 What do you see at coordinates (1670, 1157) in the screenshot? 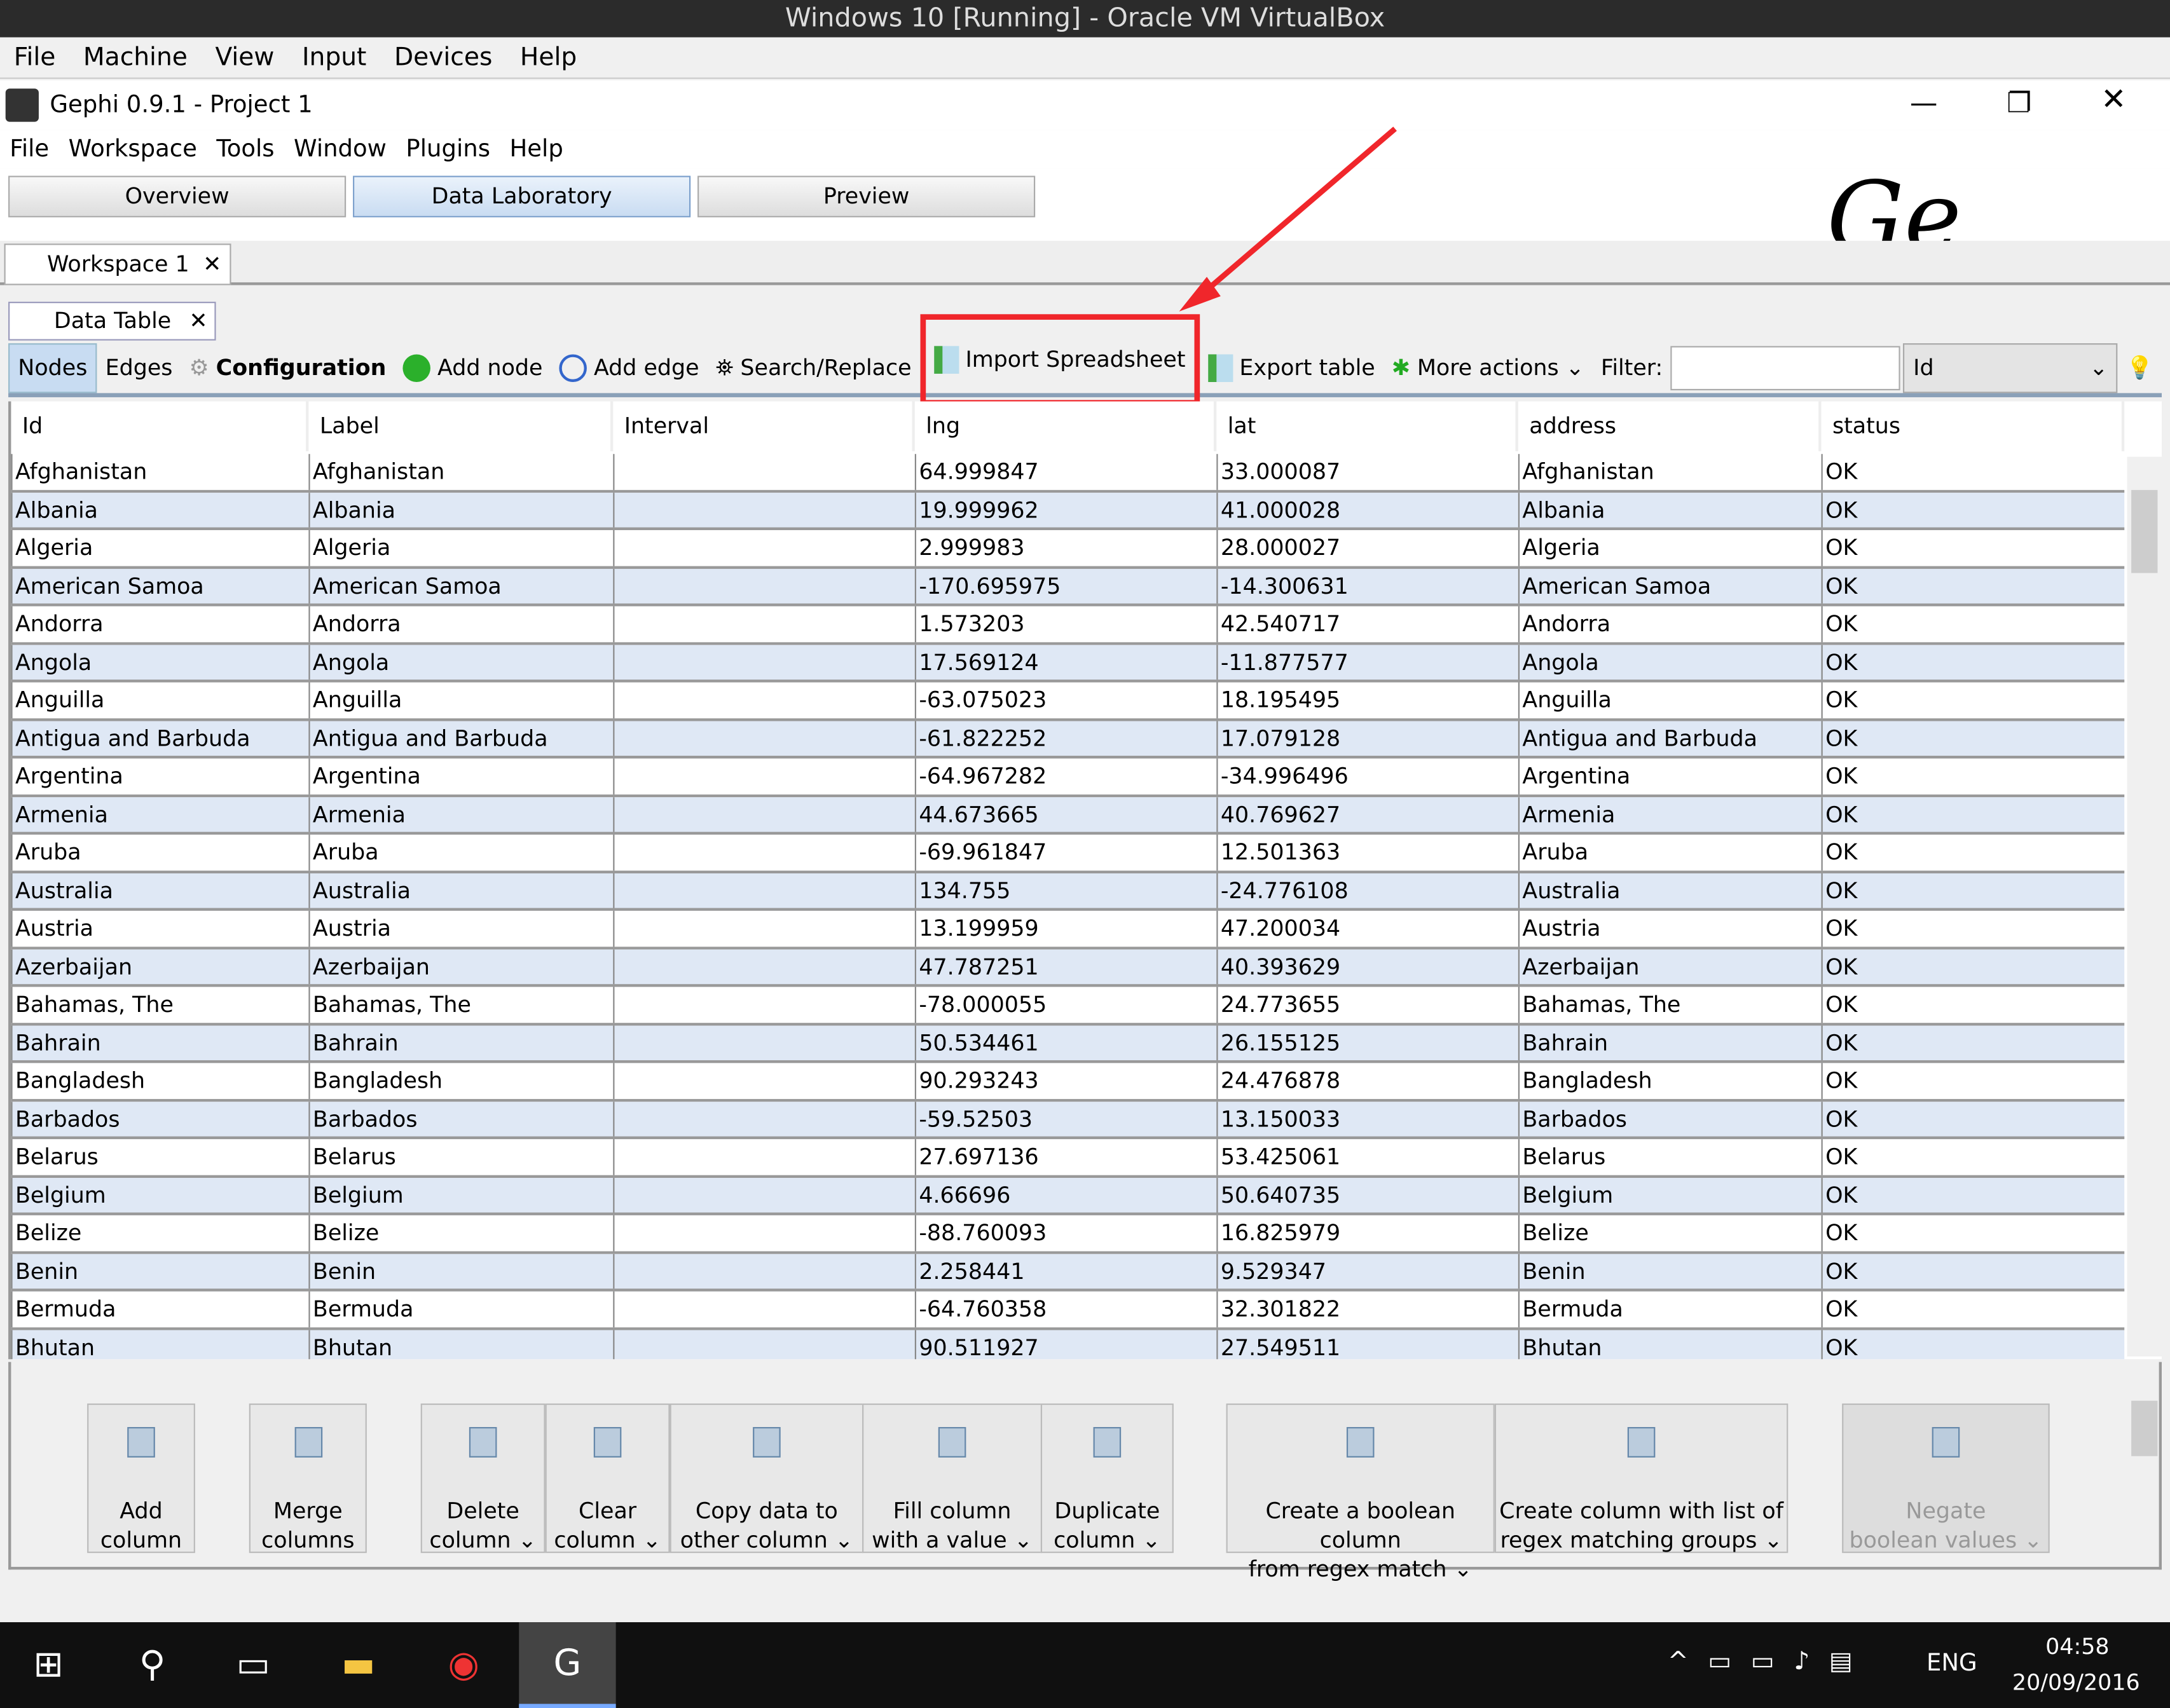
I see `cell-address: Belarus` at bounding box center [1670, 1157].